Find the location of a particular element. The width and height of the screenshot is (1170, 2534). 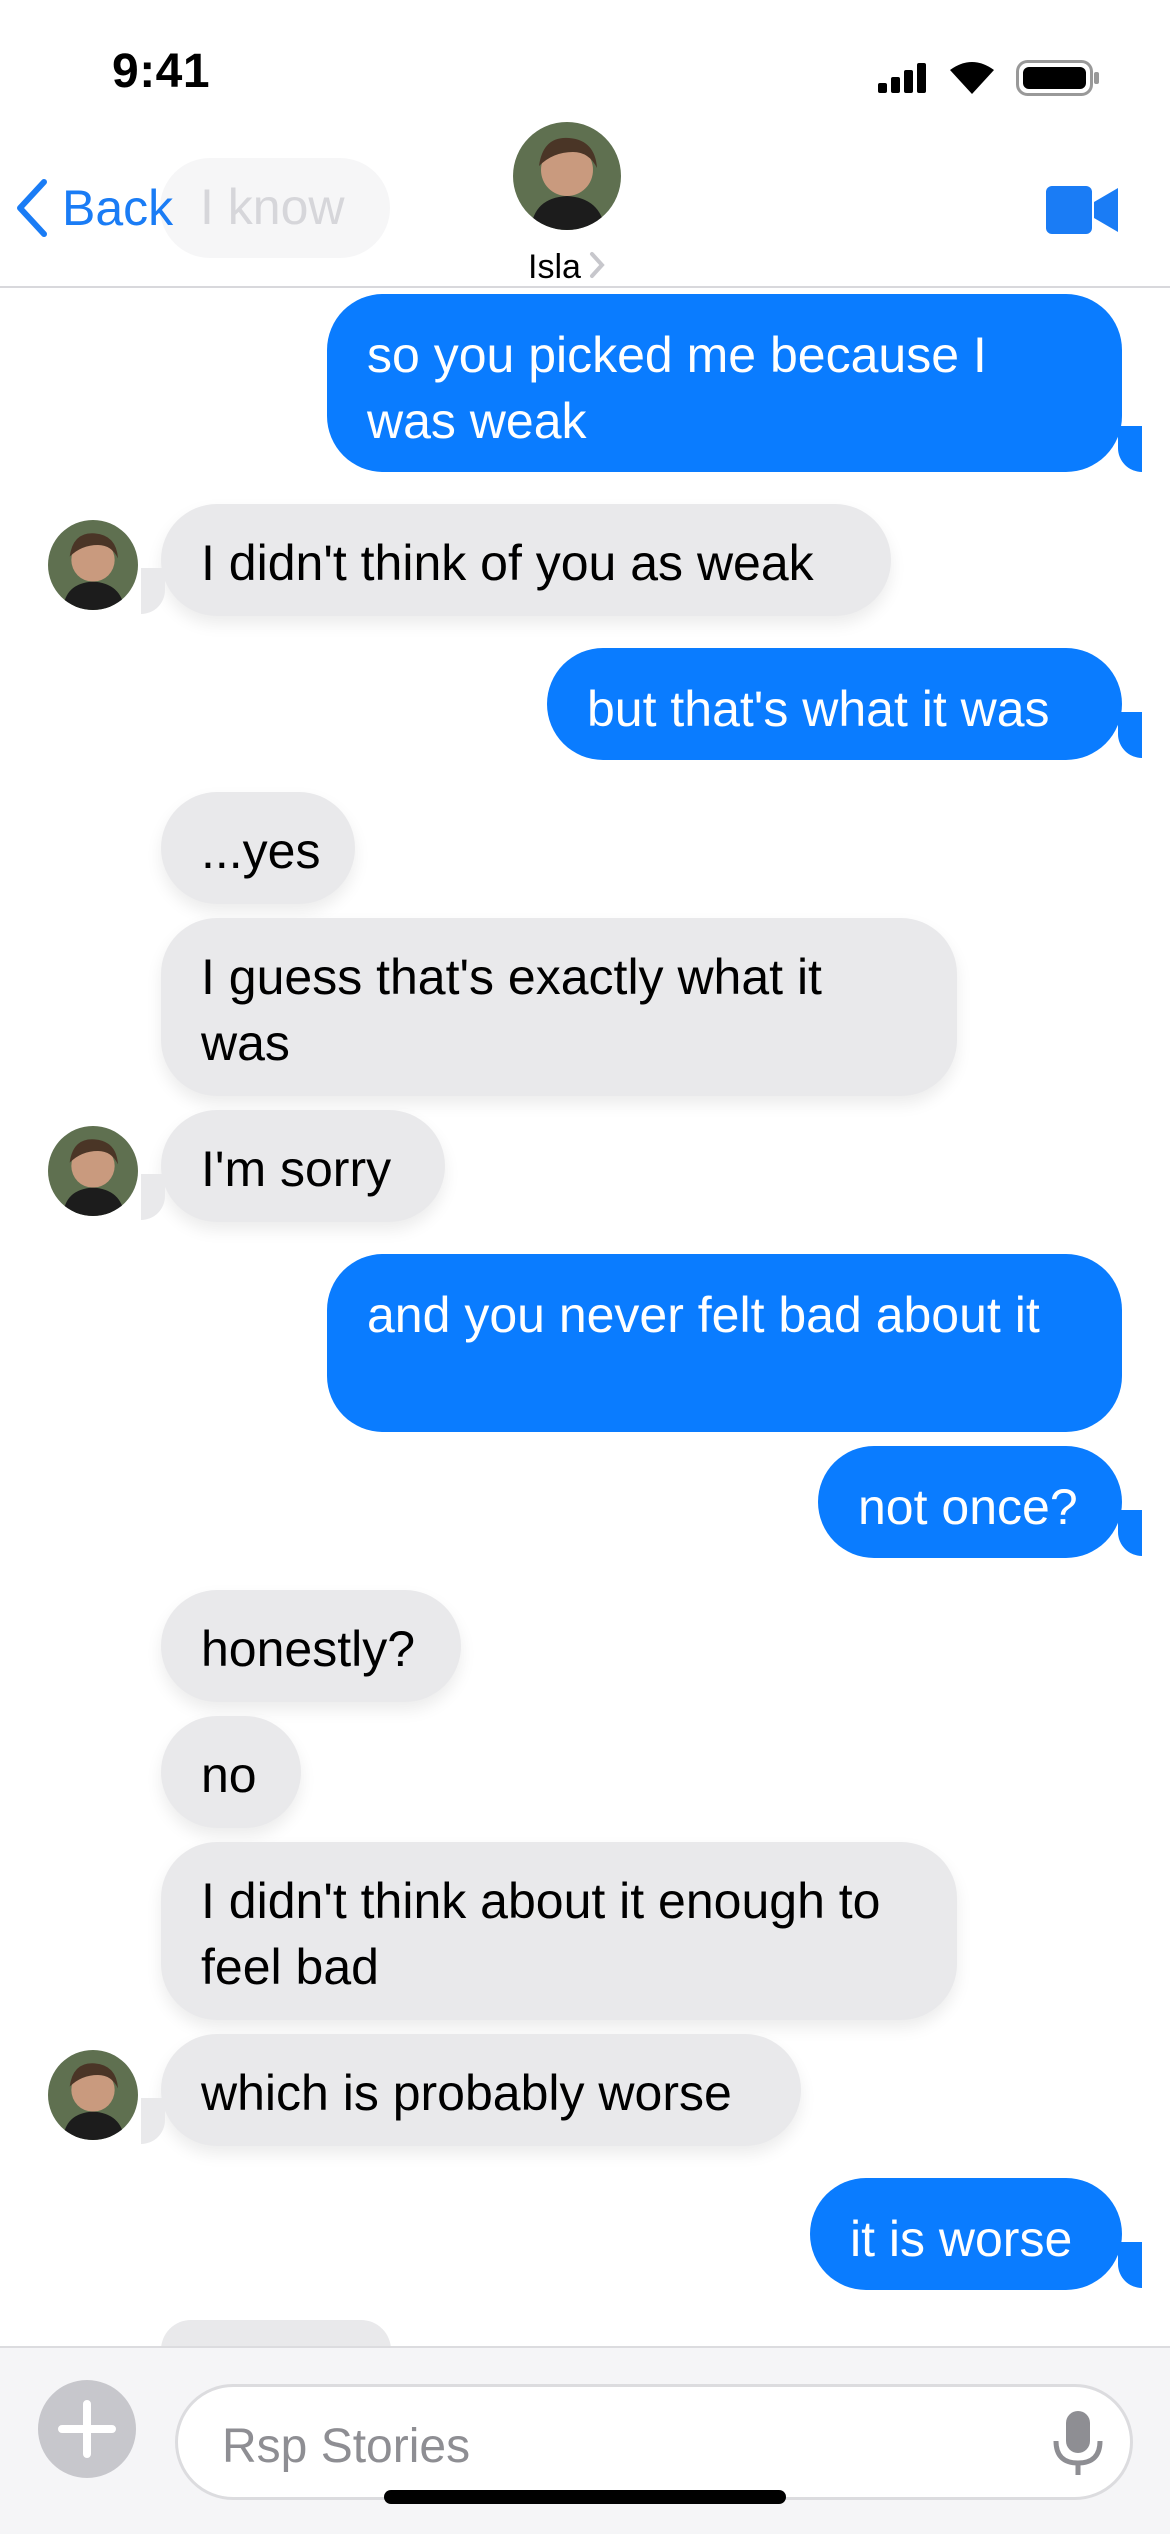

microphone-icon is located at coordinates (1078, 2444).